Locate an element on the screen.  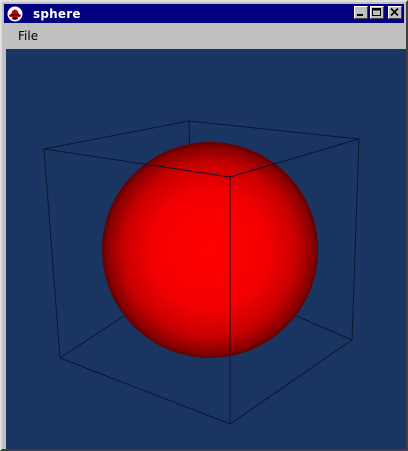
close-icon is located at coordinates (394, 12).